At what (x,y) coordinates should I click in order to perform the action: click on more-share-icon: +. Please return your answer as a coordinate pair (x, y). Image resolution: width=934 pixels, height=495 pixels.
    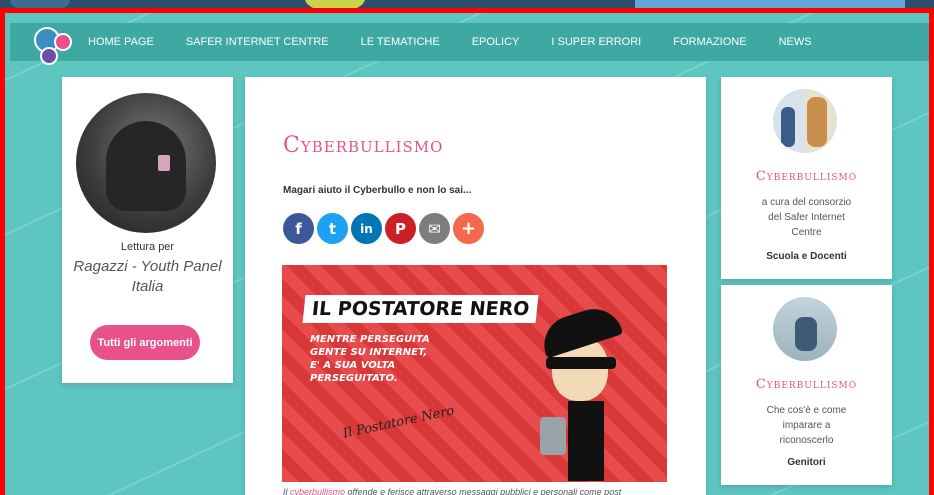
    Looking at the image, I should click on (468, 228).